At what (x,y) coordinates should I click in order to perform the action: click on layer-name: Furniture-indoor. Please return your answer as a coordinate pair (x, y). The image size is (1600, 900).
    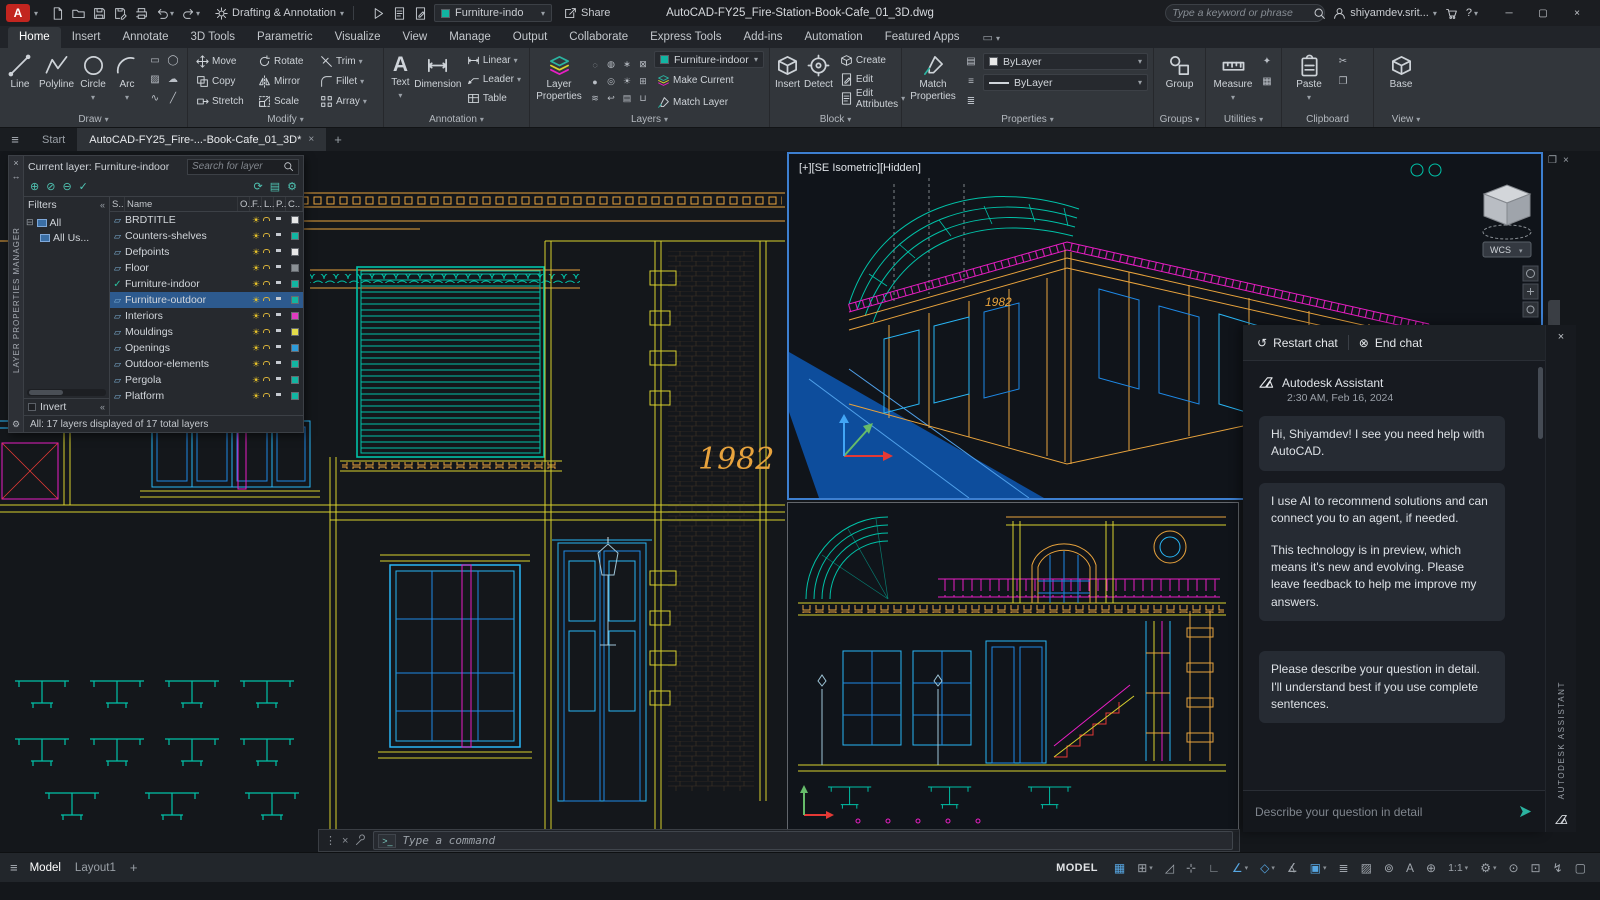
    Looking at the image, I should click on (181, 284).